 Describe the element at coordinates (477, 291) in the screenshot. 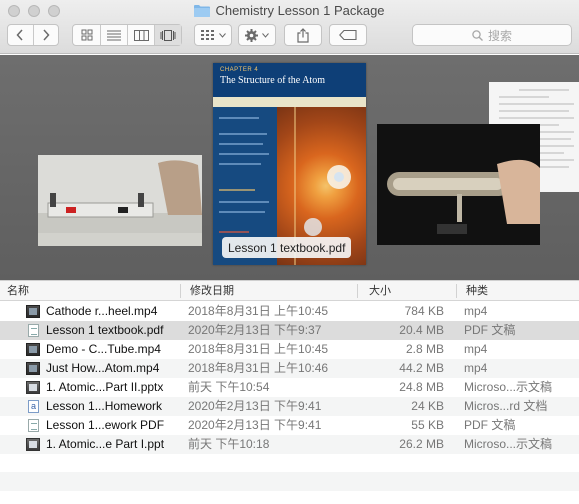

I see `column-header-kind: 种类` at that location.